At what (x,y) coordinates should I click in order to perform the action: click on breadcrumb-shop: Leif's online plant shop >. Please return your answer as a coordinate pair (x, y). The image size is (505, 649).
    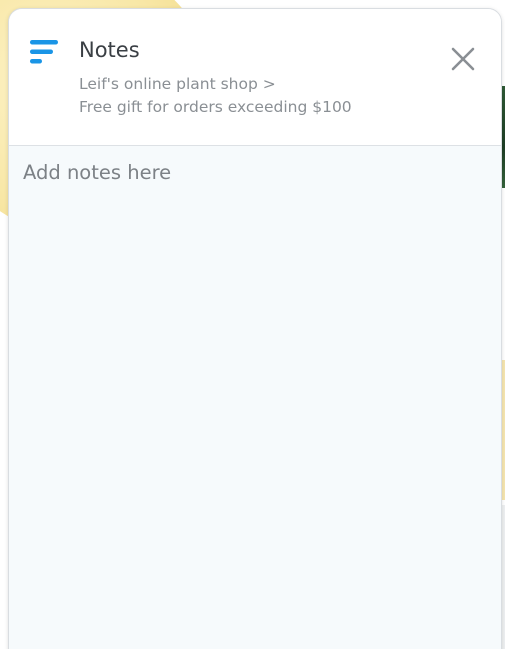
    Looking at the image, I should click on (177, 84).